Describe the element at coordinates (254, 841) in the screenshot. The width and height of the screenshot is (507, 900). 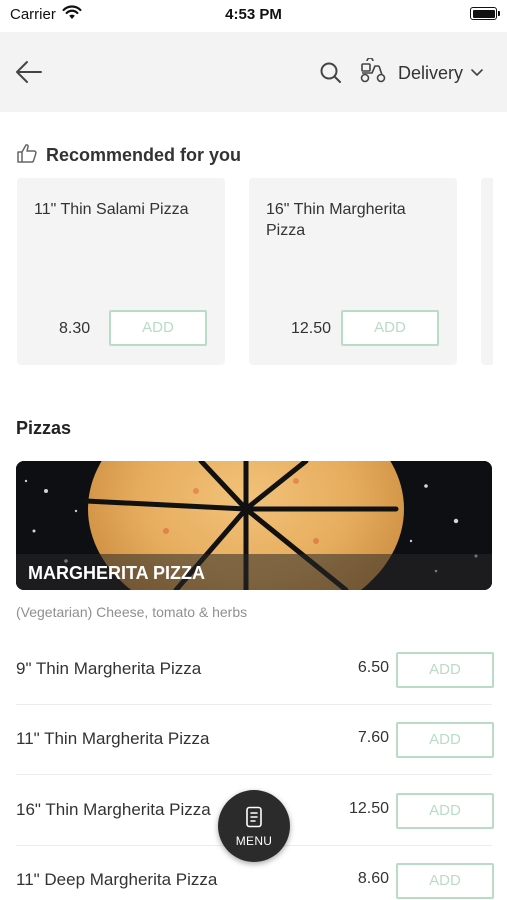
I see `menu-fab-label: MENU` at that location.